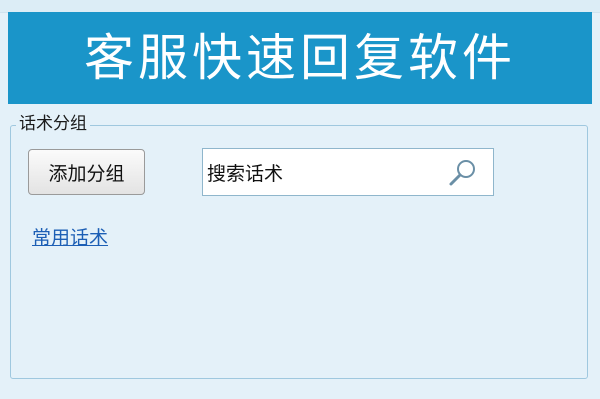 The width and height of the screenshot is (600, 399). What do you see at coordinates (70, 238) in the screenshot?
I see `link-common-phrases: 常用话术` at bounding box center [70, 238].